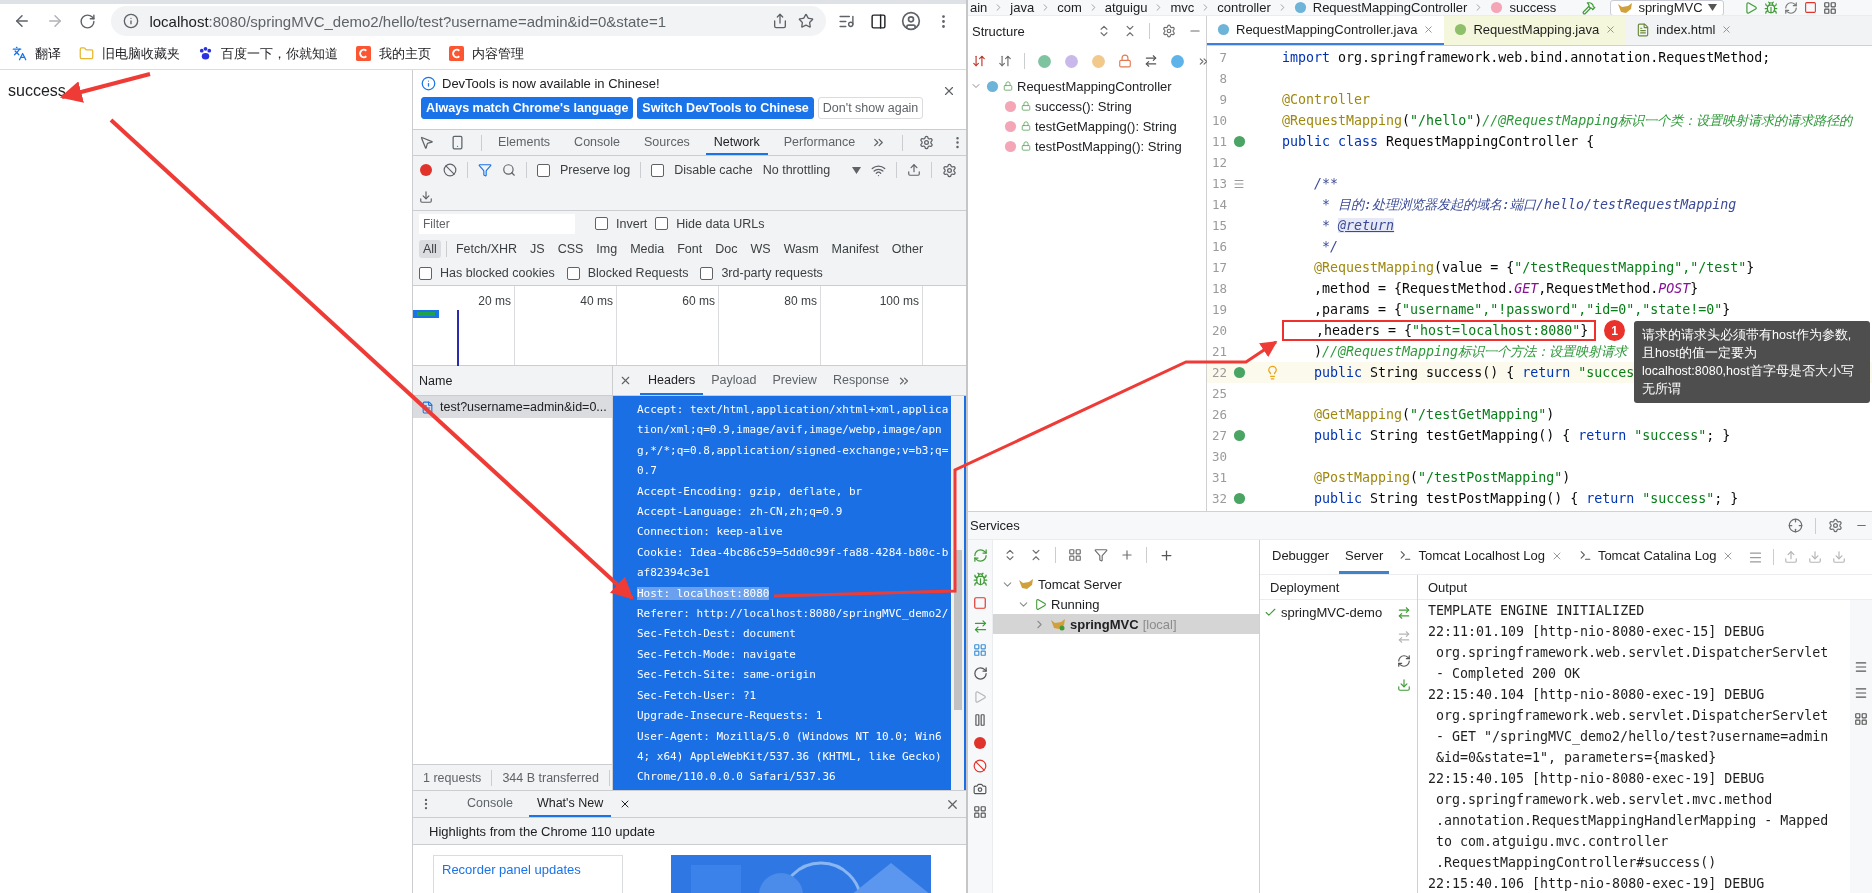 The width and height of the screenshot is (1872, 893). What do you see at coordinates (1182, 7) in the screenshot?
I see `breadcrumb: mvc` at bounding box center [1182, 7].